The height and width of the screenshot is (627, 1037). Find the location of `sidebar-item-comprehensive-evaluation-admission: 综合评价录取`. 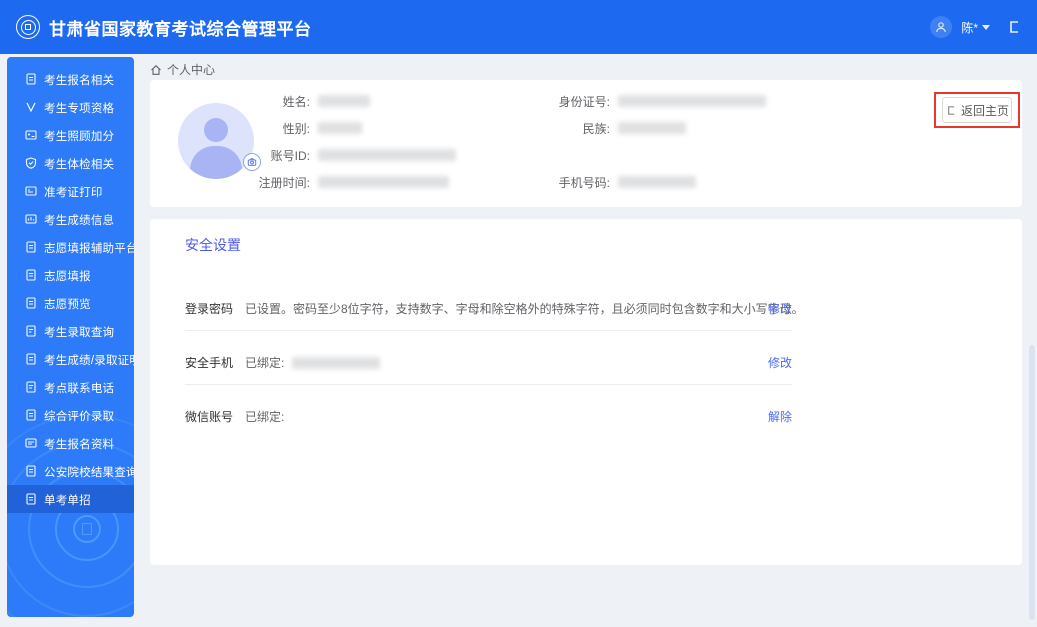

sidebar-item-comprehensive-evaluation-admission: 综合评价录取 is located at coordinates (70, 415).